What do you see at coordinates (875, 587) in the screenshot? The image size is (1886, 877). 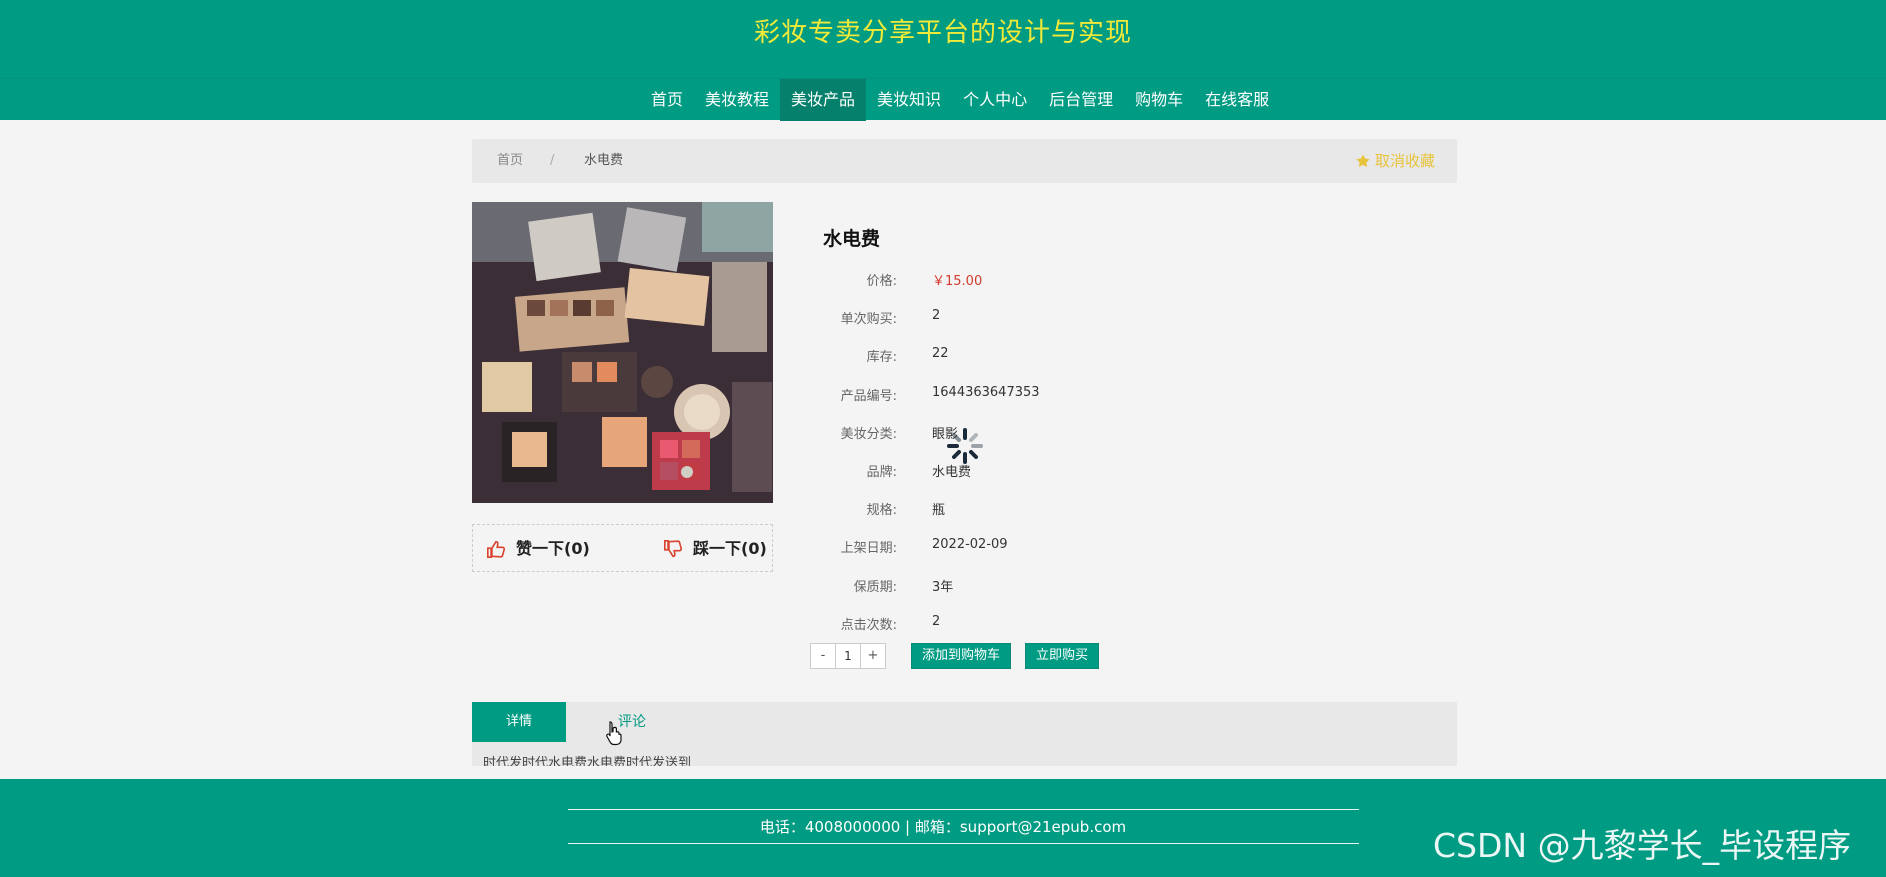 I see `field-label: 保质期:` at bounding box center [875, 587].